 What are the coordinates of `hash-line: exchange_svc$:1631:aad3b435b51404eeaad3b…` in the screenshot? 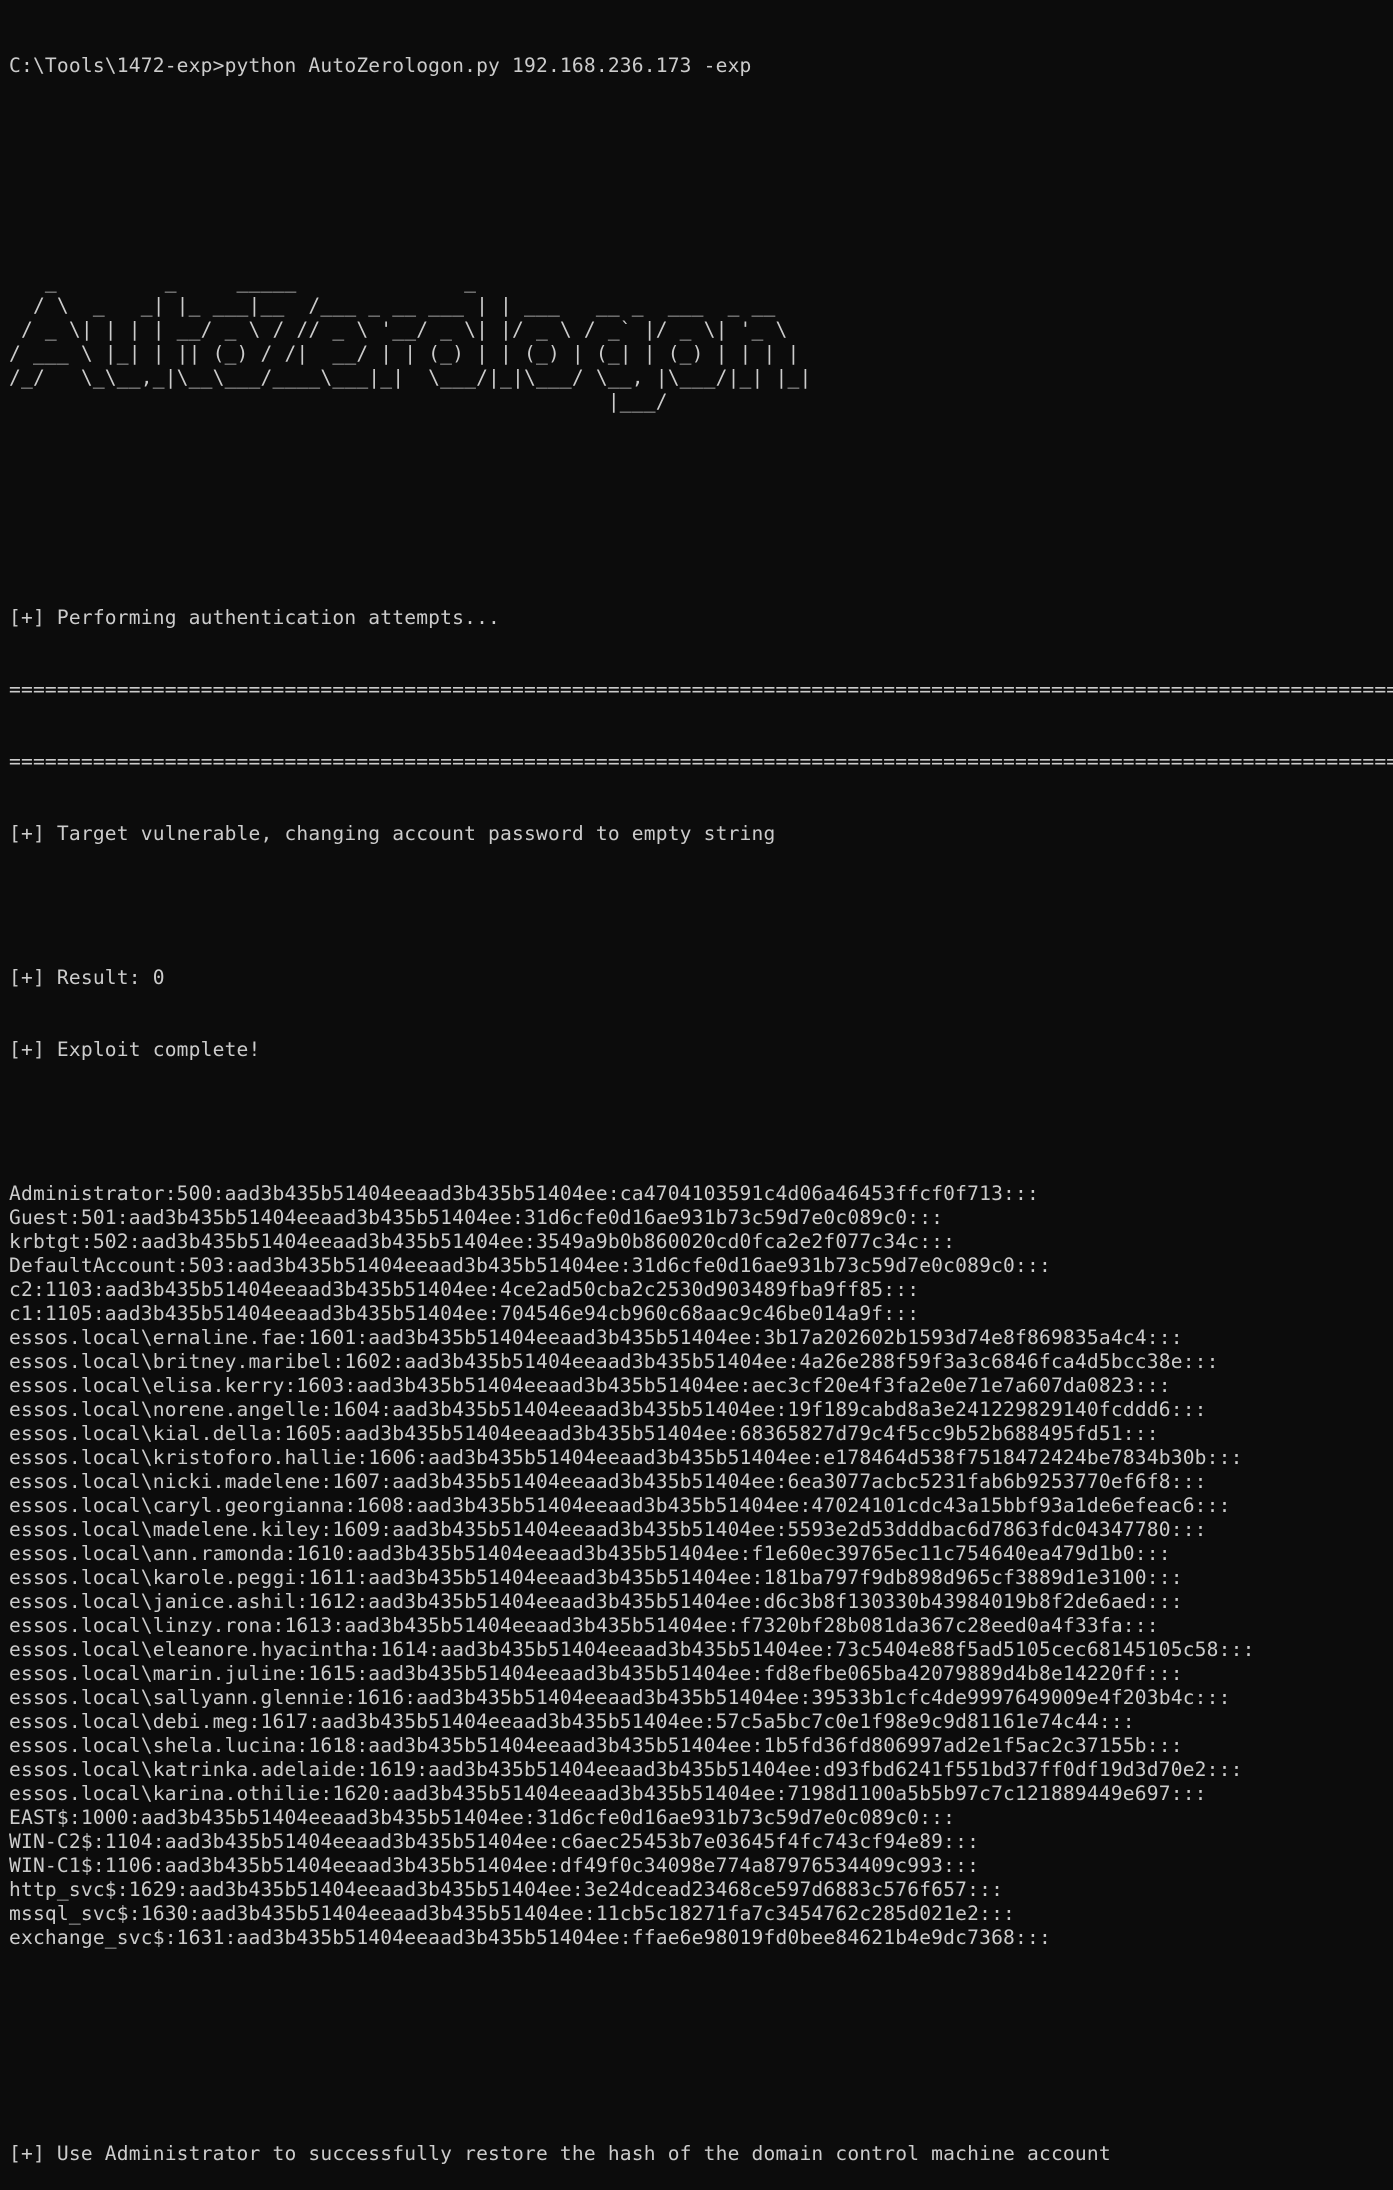 It's located at (530, 1937).